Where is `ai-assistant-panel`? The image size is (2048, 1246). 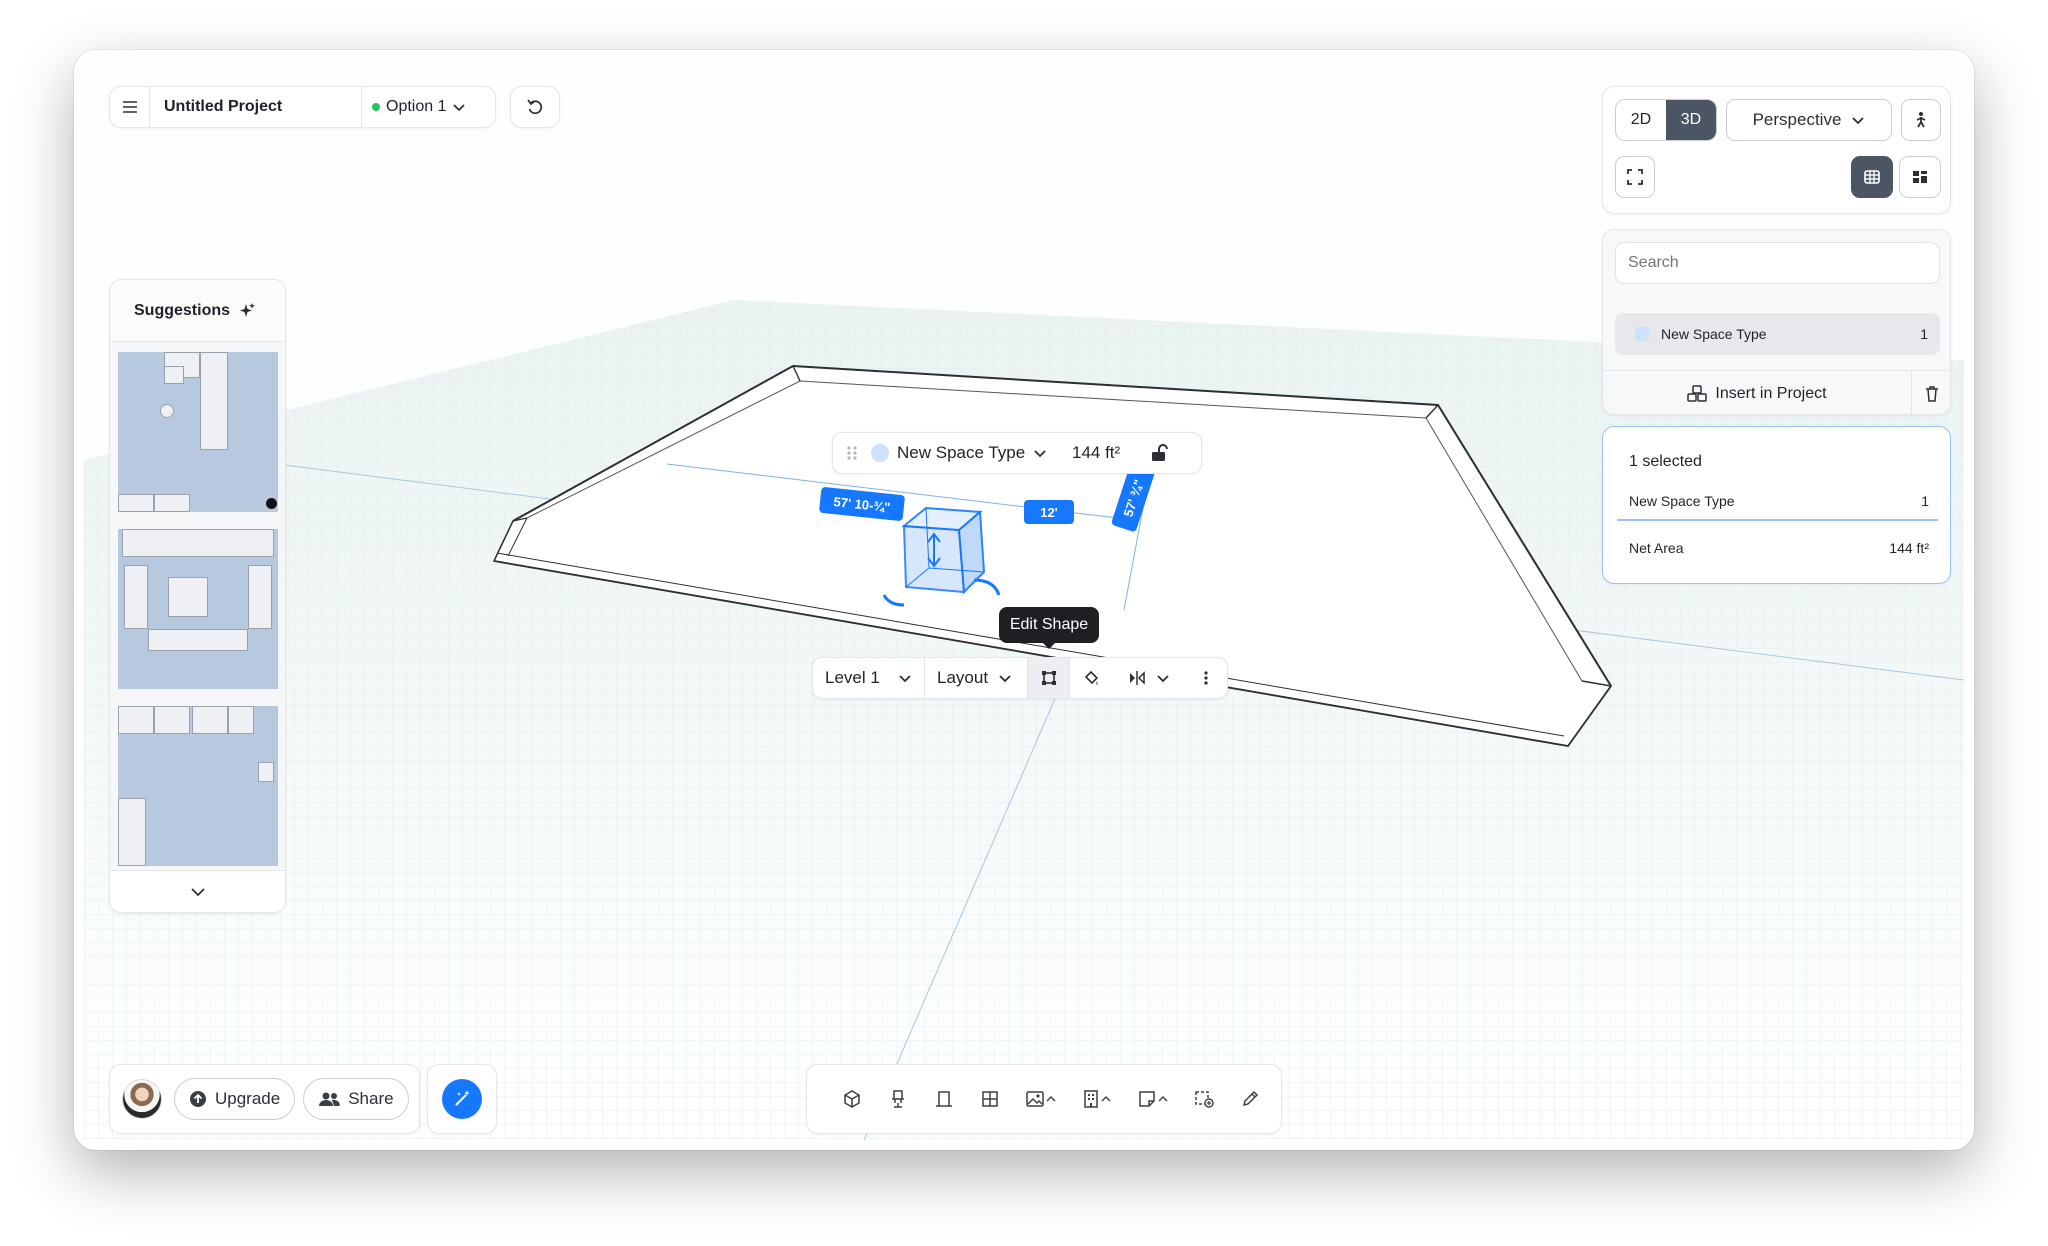 ai-assistant-panel is located at coordinates (462, 1099).